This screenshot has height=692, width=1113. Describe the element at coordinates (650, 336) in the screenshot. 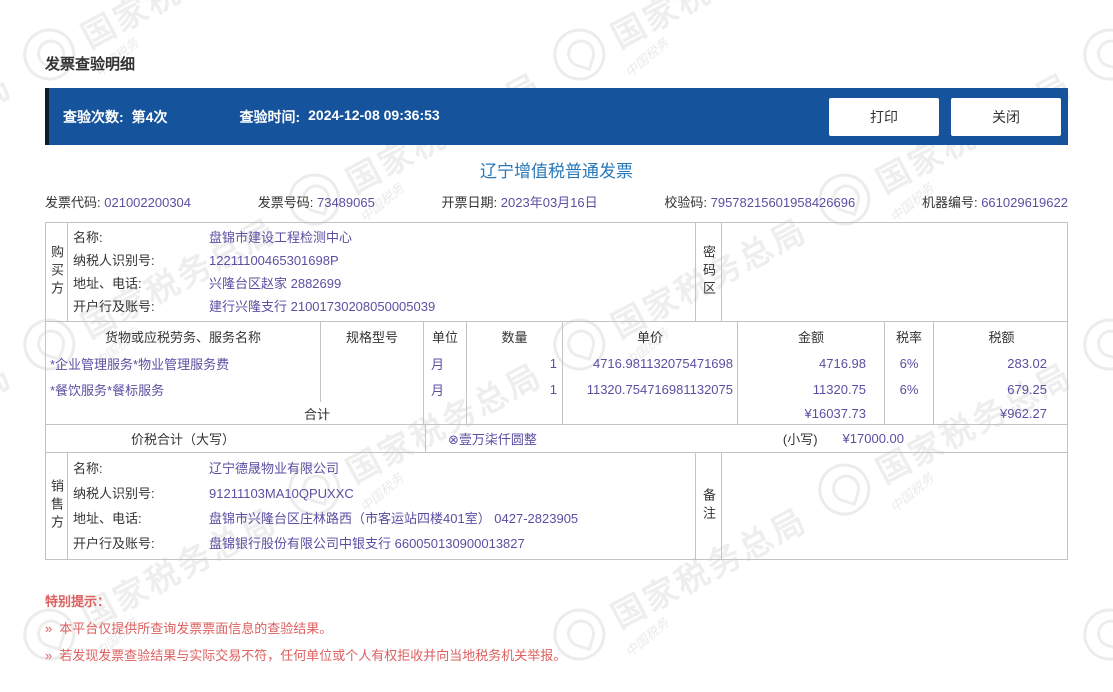

I see `header-unit-price: 单价` at that location.